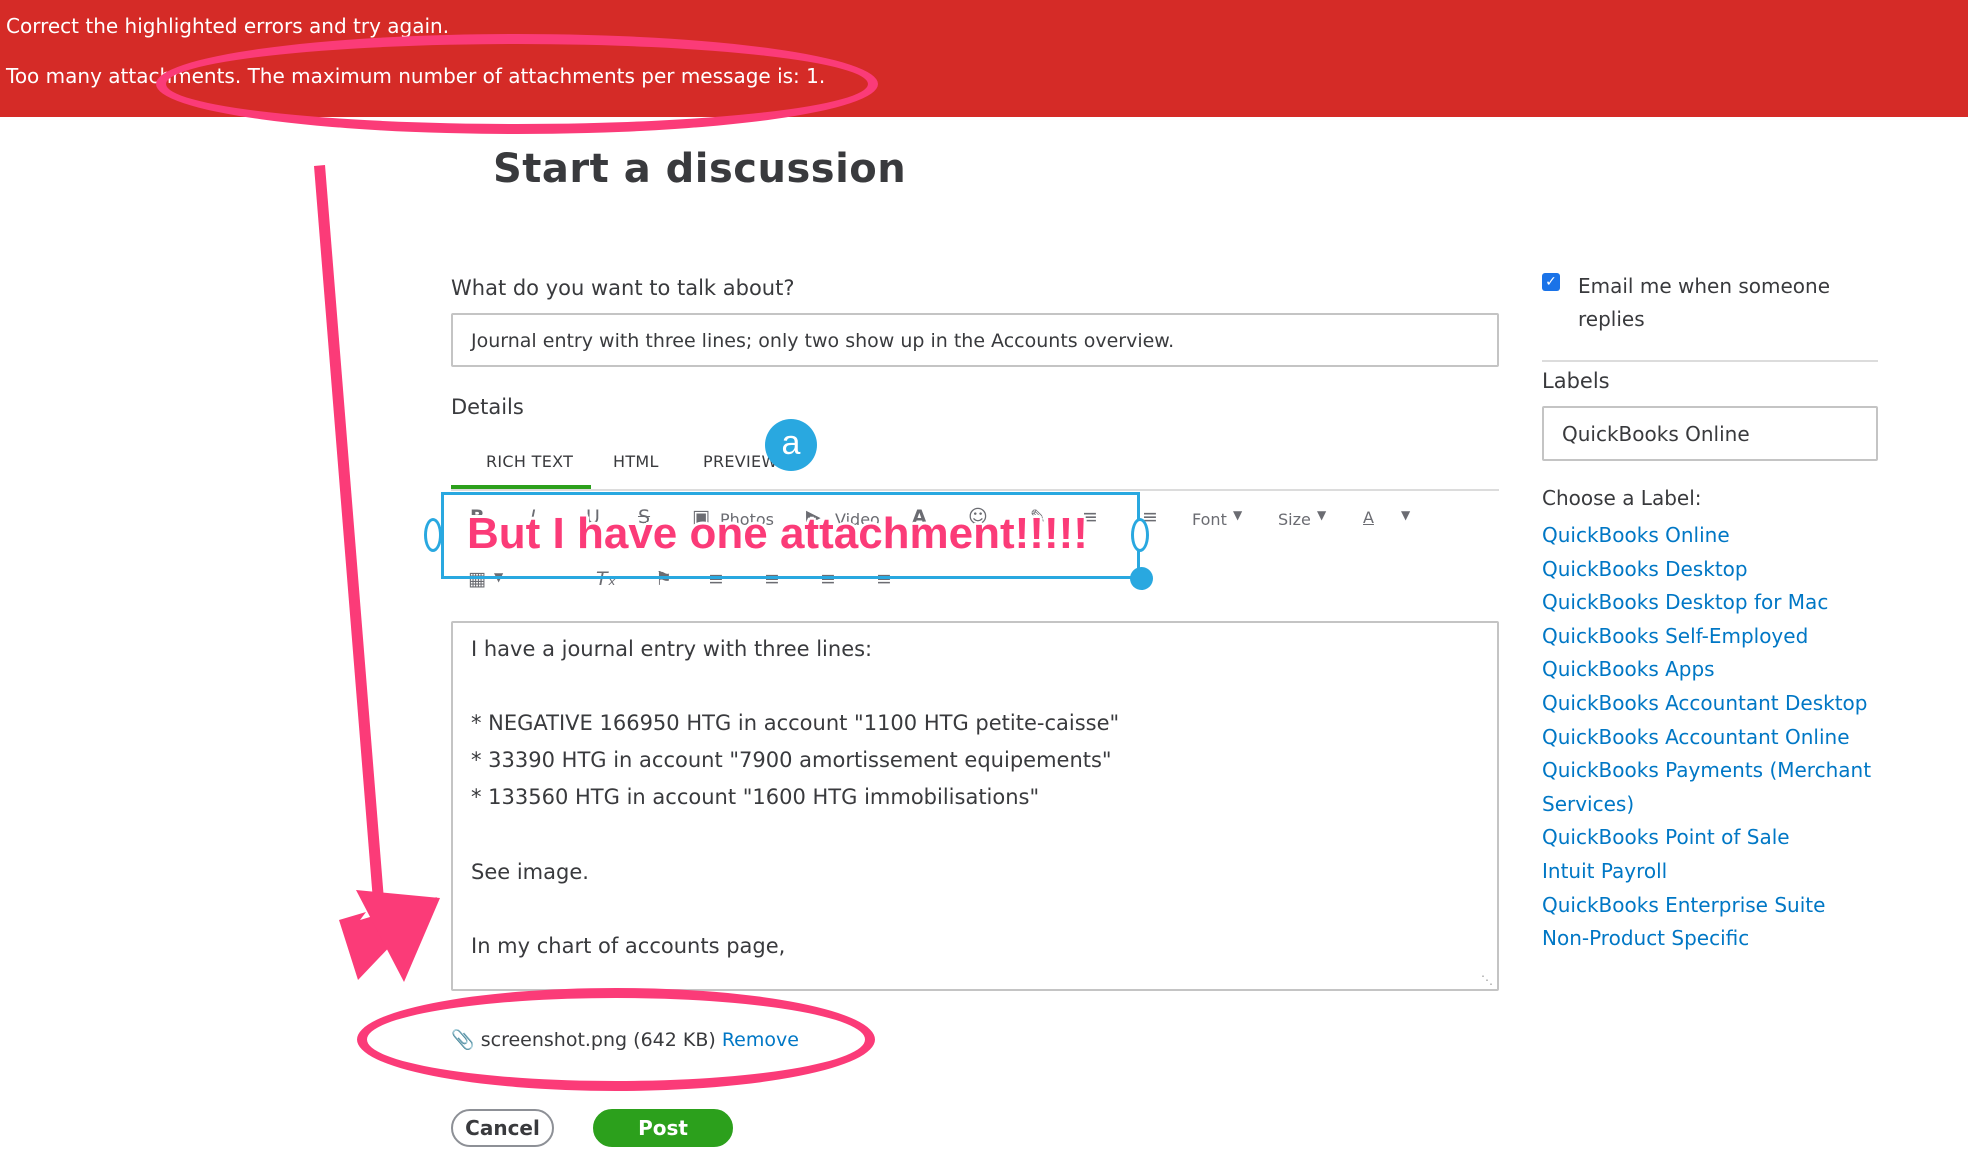 This screenshot has height=1160, width=1968. What do you see at coordinates (433, 535) in the screenshot?
I see `callout-handle-left` at bounding box center [433, 535].